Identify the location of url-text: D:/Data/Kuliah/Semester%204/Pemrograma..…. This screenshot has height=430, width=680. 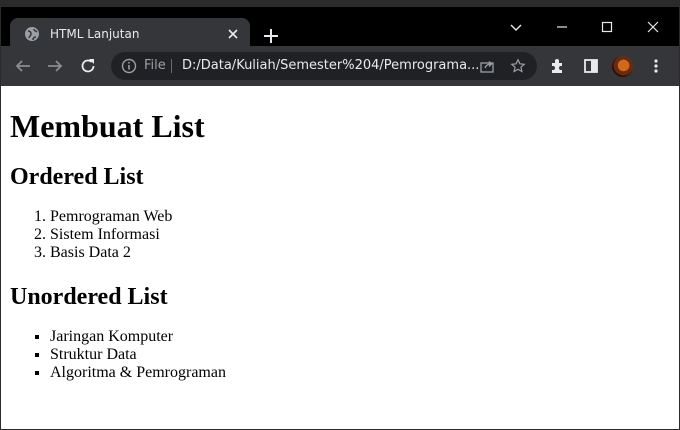
(330, 65).